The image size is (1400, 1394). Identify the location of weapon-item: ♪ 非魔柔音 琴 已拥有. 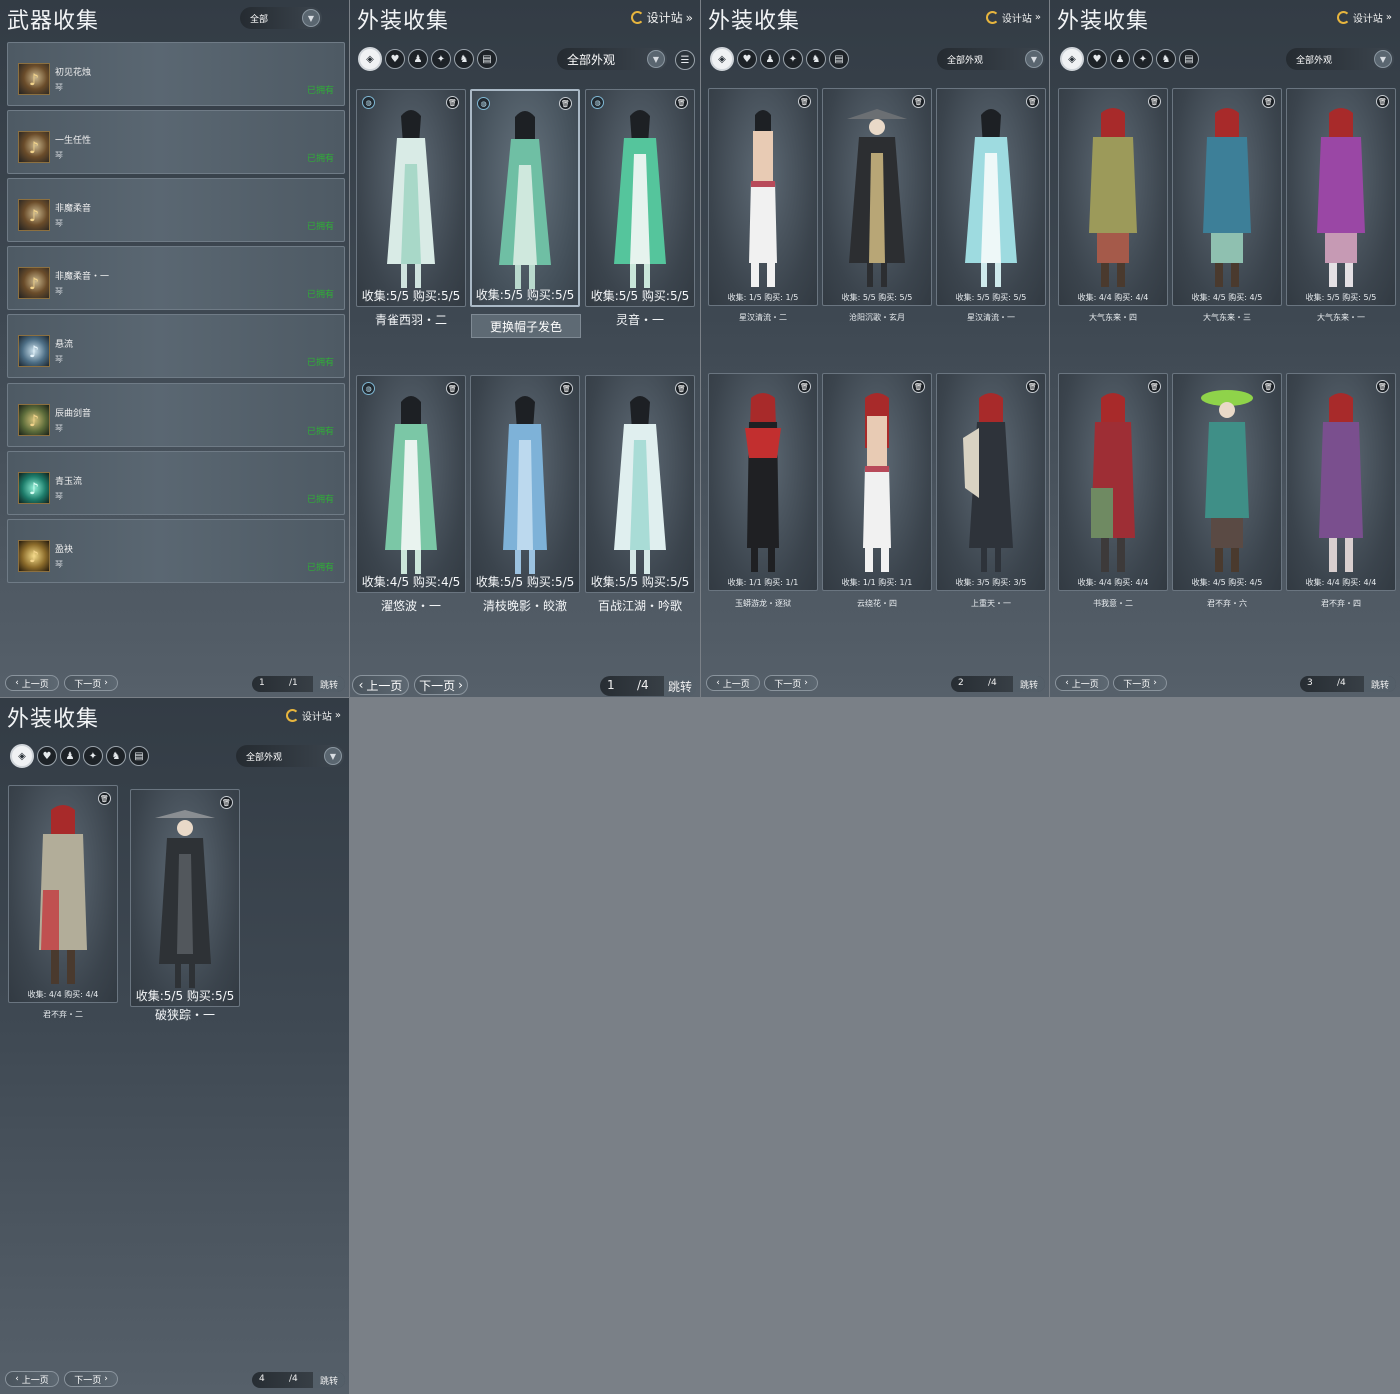
(176, 210).